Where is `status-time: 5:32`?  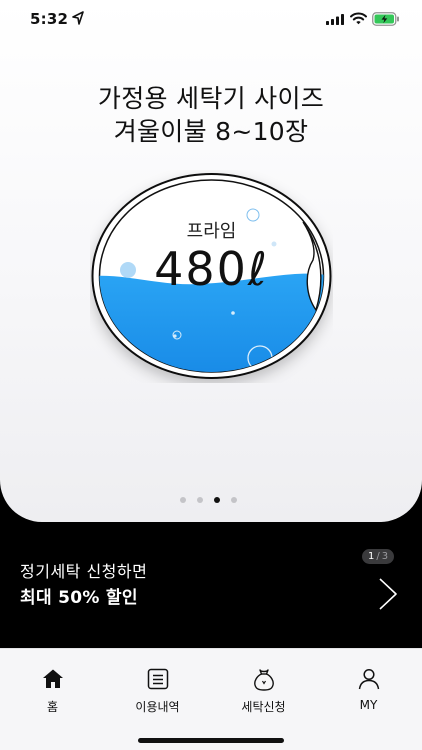 status-time: 5:32 is located at coordinates (49, 19).